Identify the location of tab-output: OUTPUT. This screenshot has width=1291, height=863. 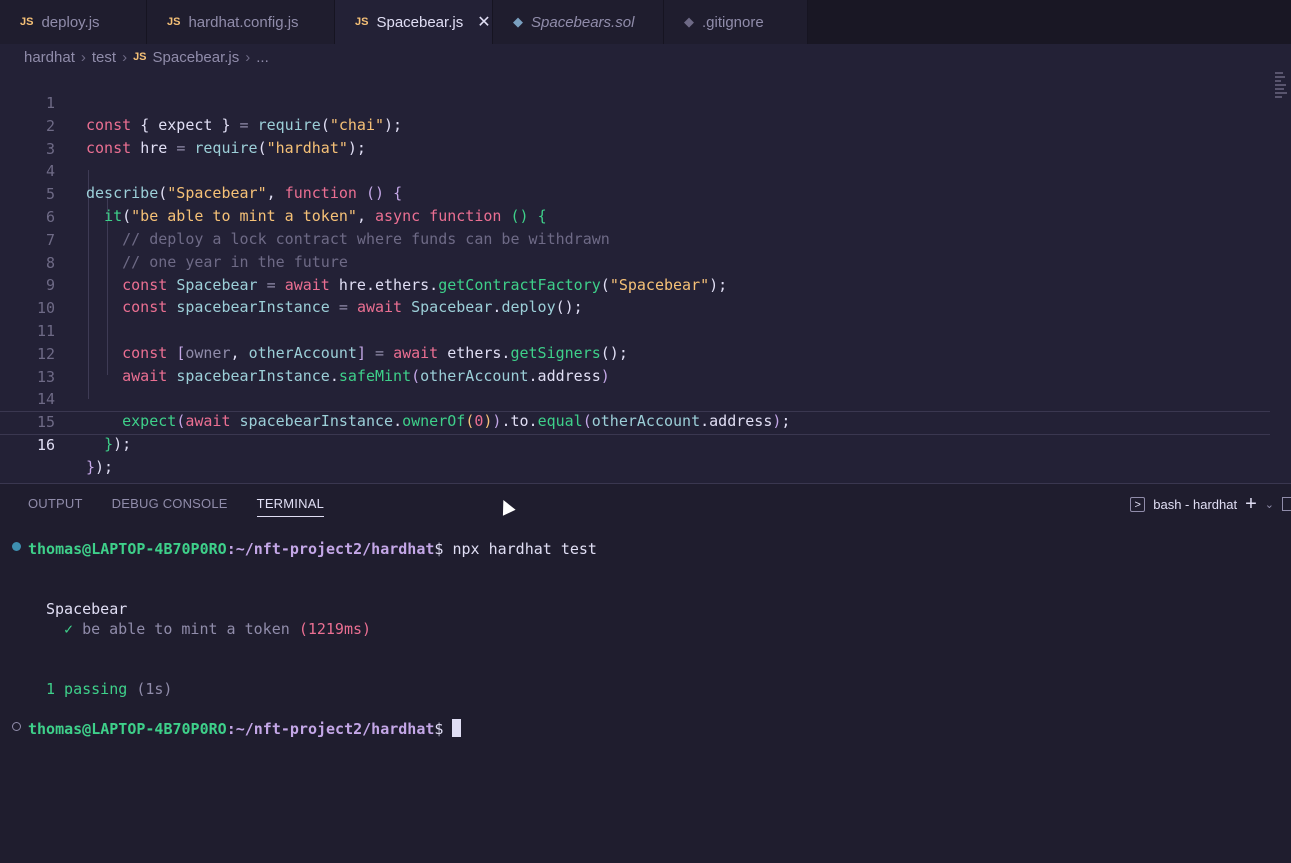
(55, 506).